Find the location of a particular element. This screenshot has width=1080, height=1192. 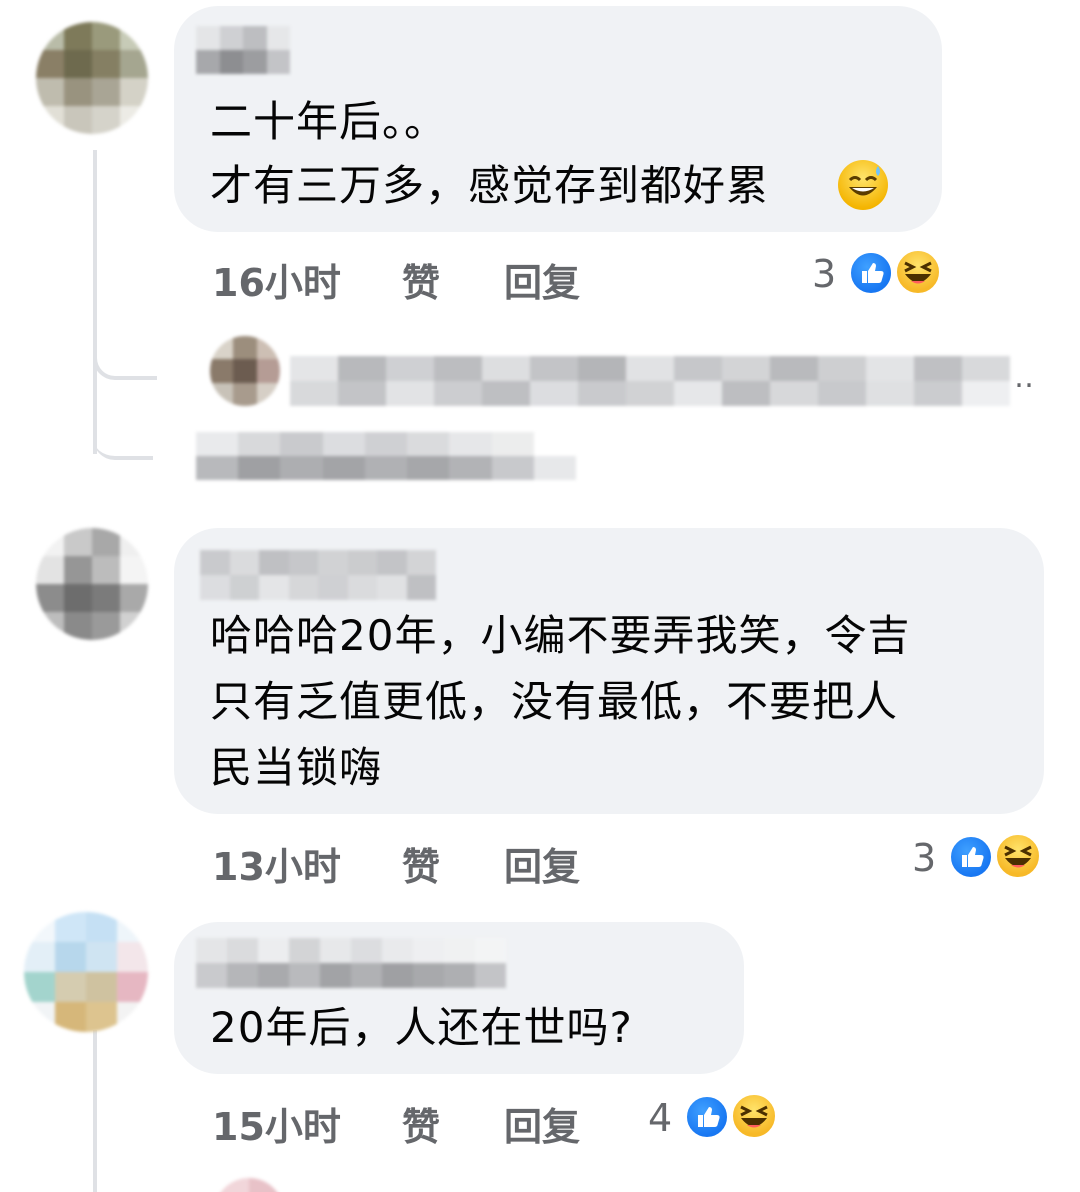

view-replies-link is located at coordinates (386, 456).